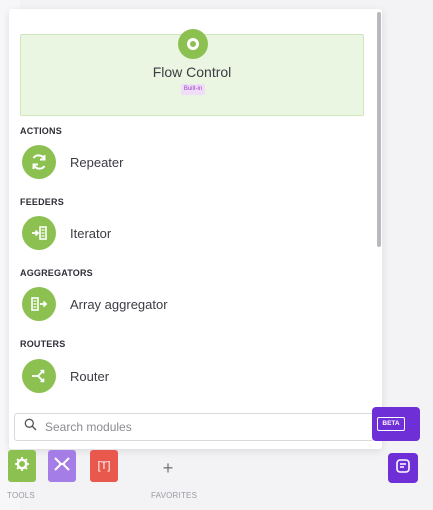 The height and width of the screenshot is (510, 433). What do you see at coordinates (39, 304) in the screenshot?
I see `array-aggregator-icon` at bounding box center [39, 304].